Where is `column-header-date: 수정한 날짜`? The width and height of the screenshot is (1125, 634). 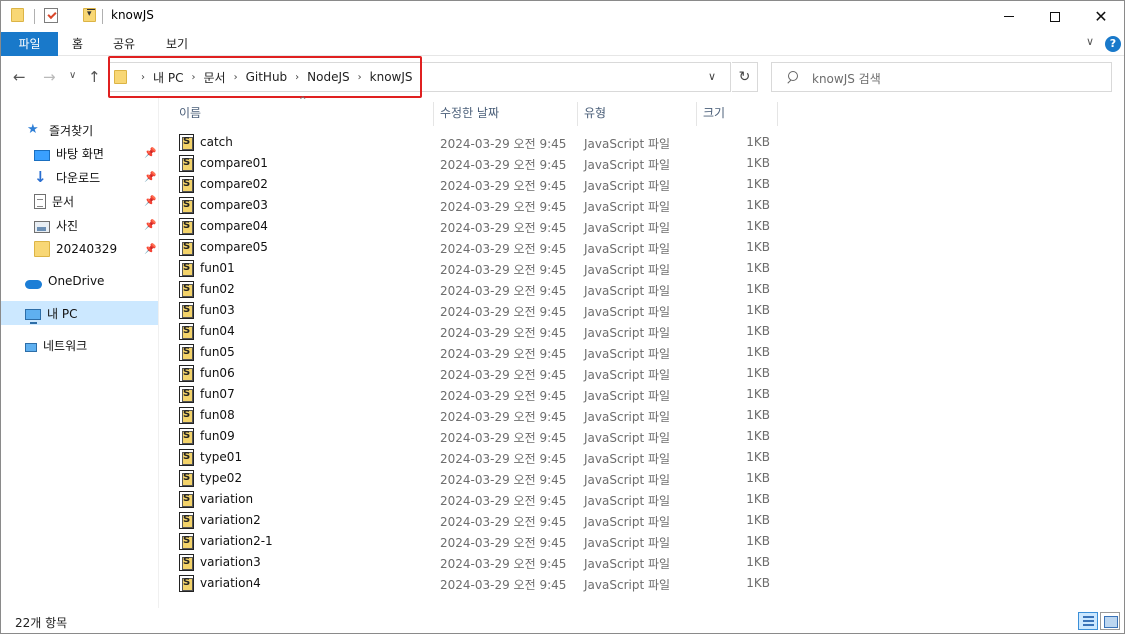 column-header-date: 수정한 날짜 is located at coordinates (505, 112).